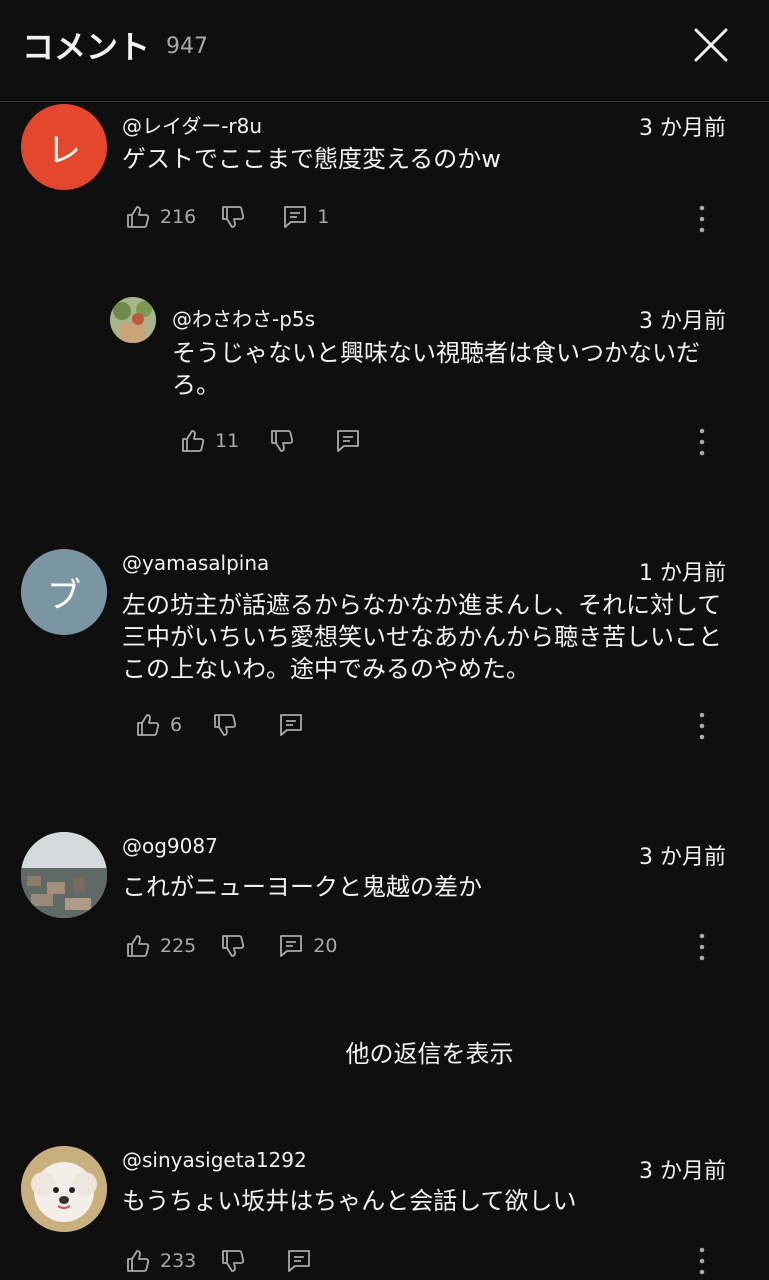  Describe the element at coordinates (311, 159) in the screenshot. I see `comment-text: ゲストでここまで態度変えるのかw` at that location.